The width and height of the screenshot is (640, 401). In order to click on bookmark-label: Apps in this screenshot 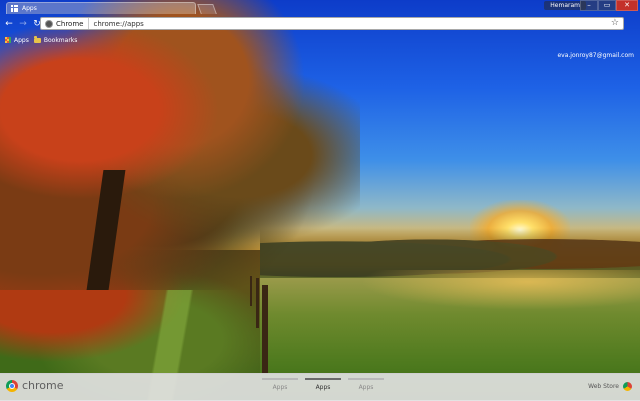, I will do `click(21, 40)`.